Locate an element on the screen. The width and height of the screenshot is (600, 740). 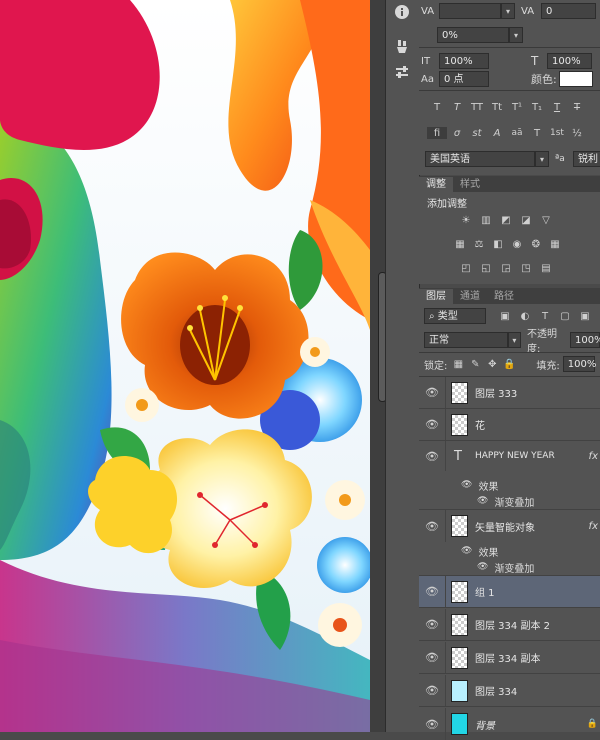
lock-position-icon: ✥ is located at coordinates (492, 364).